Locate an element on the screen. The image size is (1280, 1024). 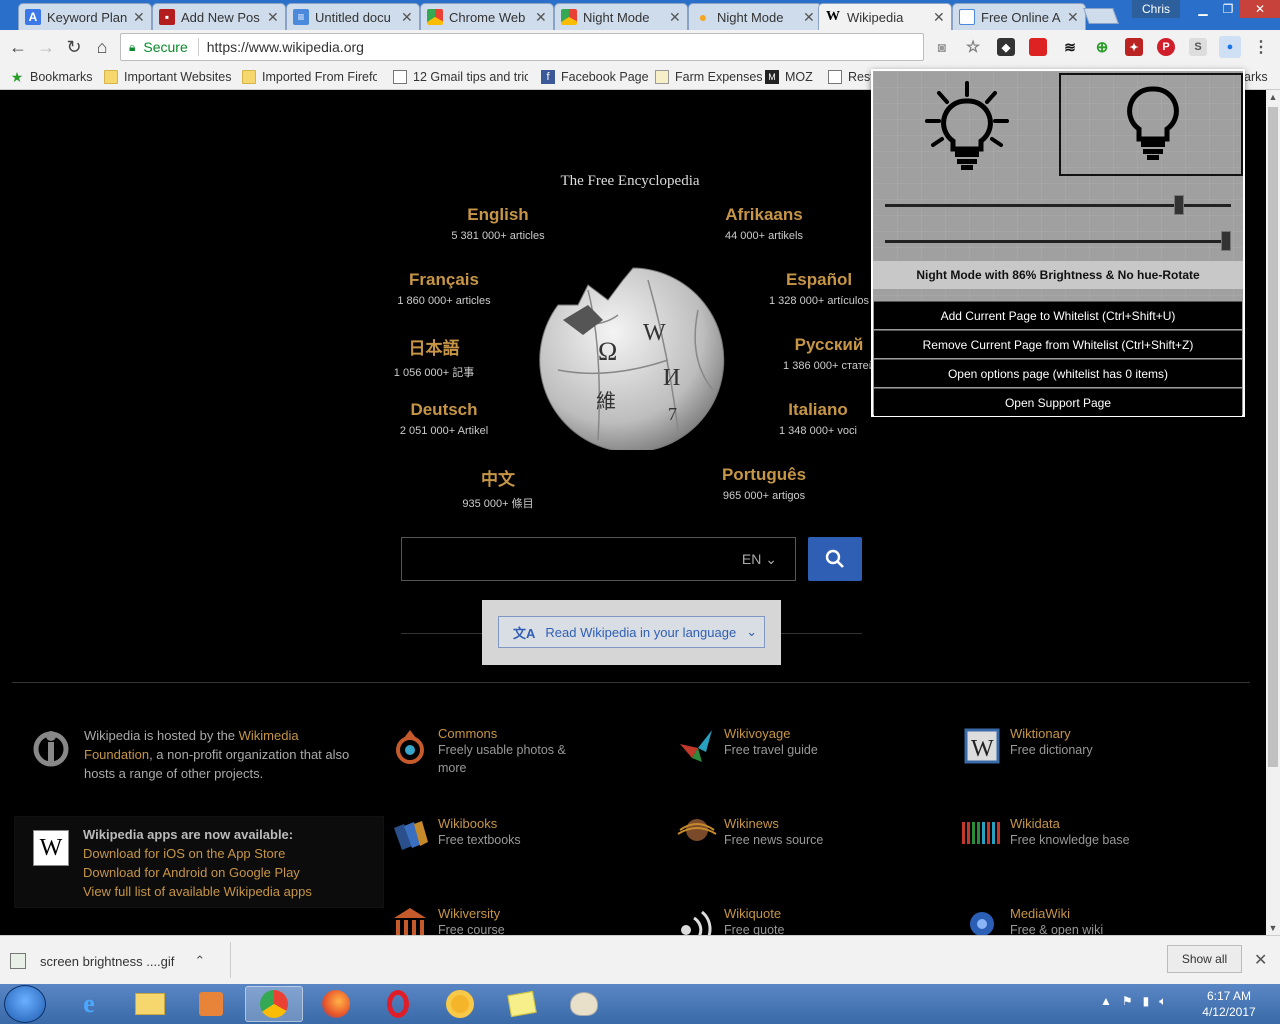
tab-wikipedia: W Wikipedia ✕ is located at coordinates (885, 16).